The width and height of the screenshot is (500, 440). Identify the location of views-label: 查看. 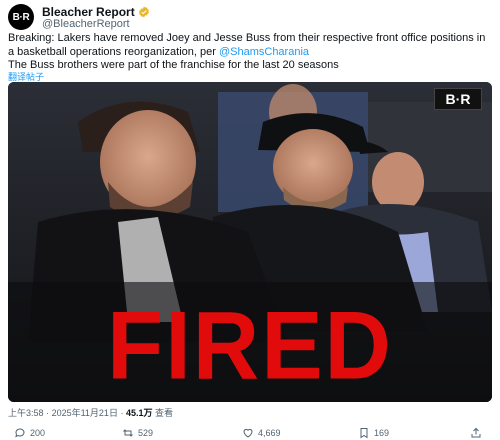
(164, 413).